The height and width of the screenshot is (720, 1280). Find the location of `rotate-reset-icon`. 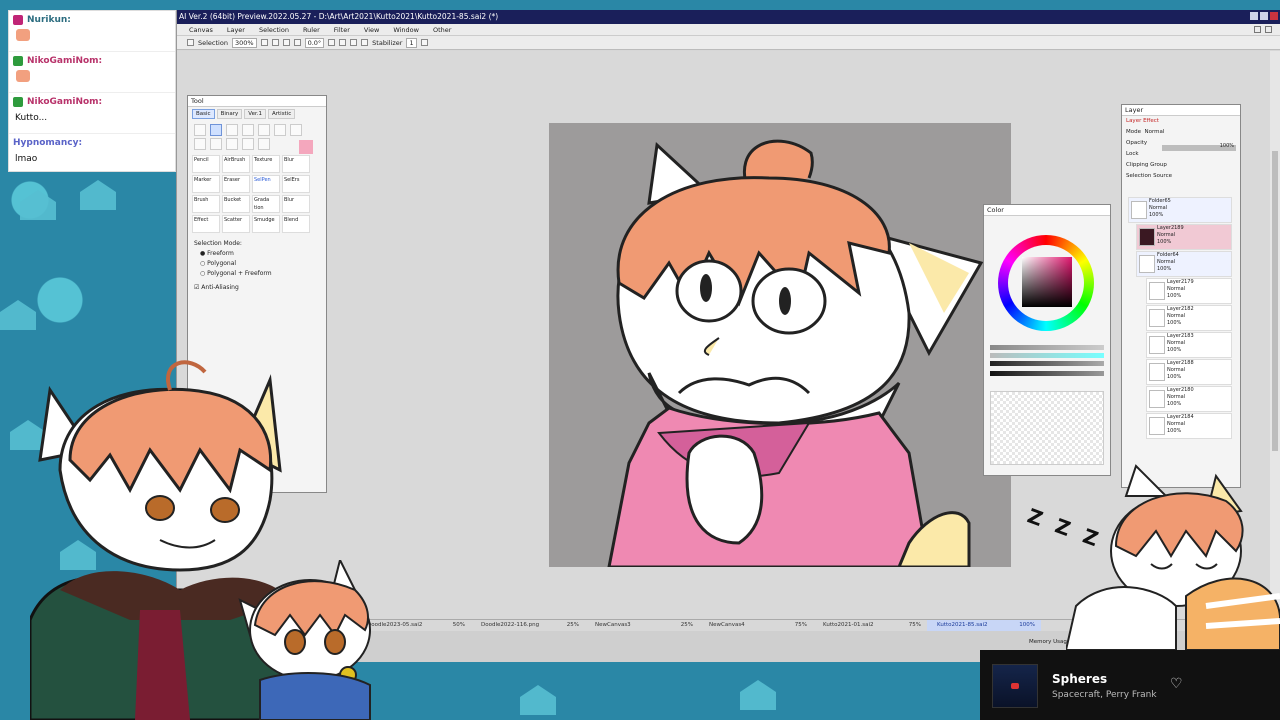

rotate-reset-icon is located at coordinates (354, 42).